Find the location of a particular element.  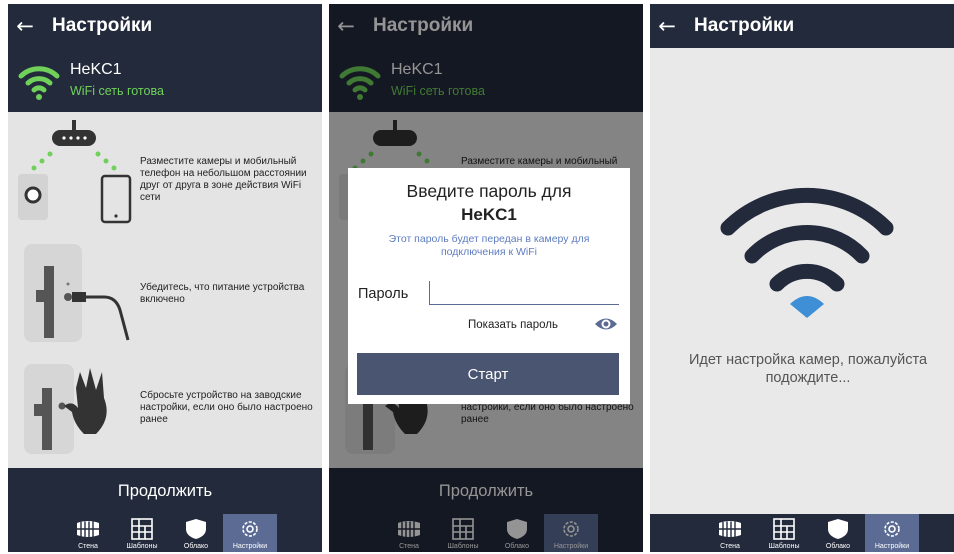

network-banner: HeKC1 WiFi сеть готова is located at coordinates (165, 80).